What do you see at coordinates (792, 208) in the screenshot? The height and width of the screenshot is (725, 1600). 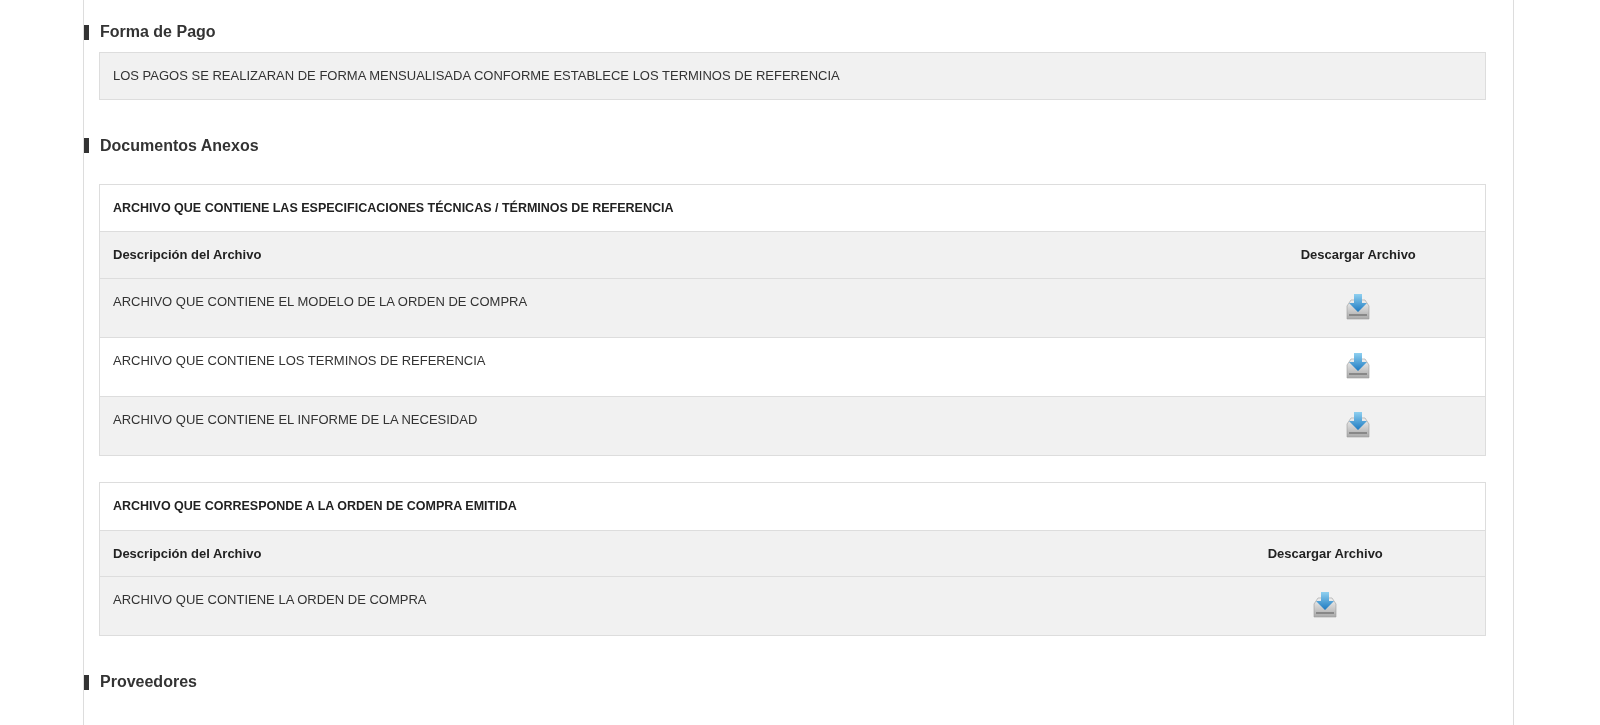 I see `table-caption: ARCHIVO QUE CONTIENE LAS ESPECIFICACIONES TÉCNICAS / TÉRMINOS DE REFERENCIA` at bounding box center [792, 208].